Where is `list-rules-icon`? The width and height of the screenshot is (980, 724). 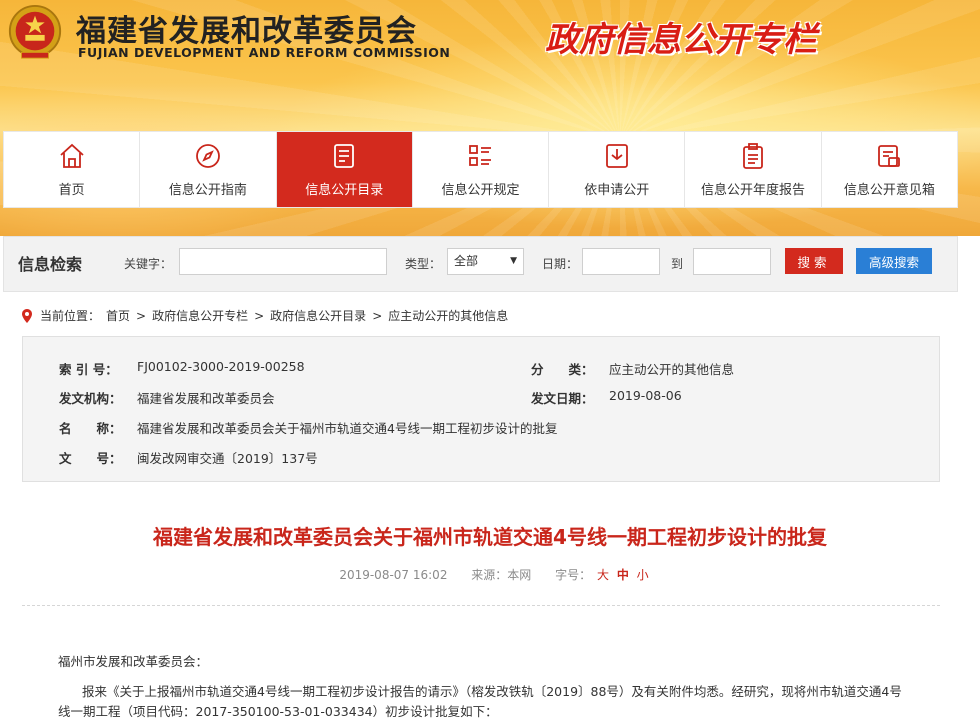 list-rules-icon is located at coordinates (480, 155).